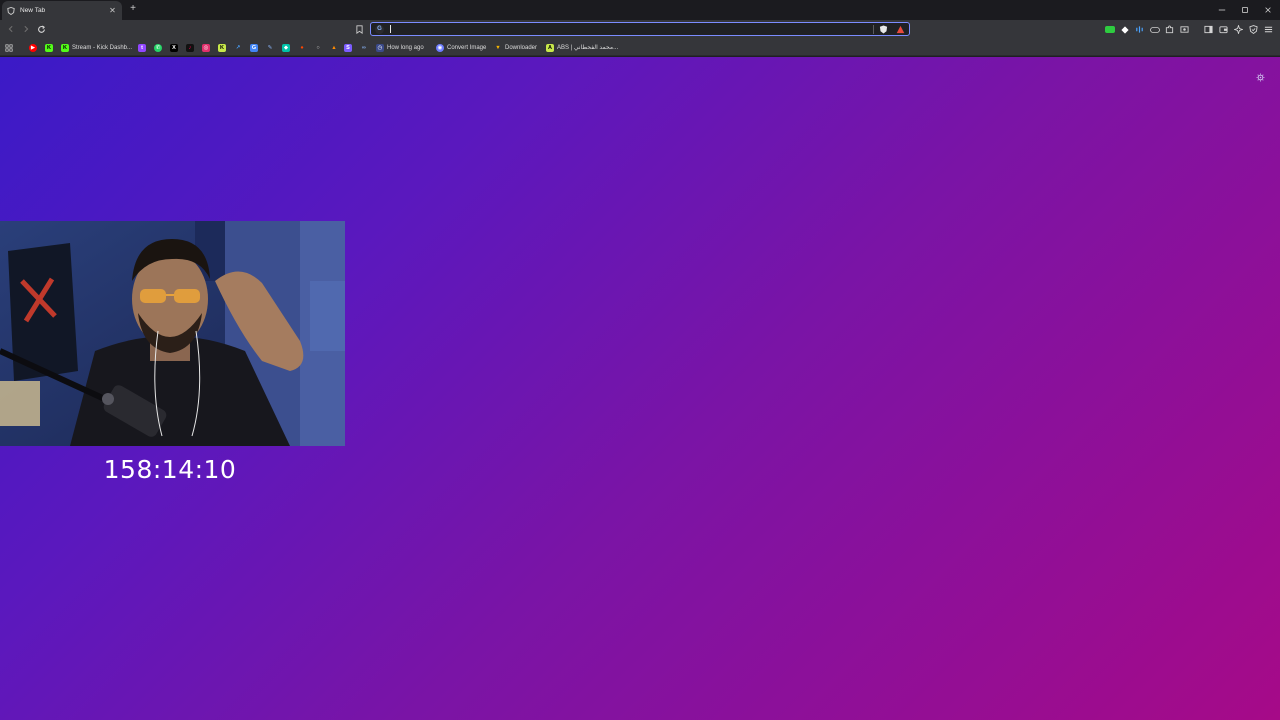 The image size is (1280, 720). Describe the element at coordinates (62, 10) in the screenshot. I see `tab-new-tab: New Tab ✕` at that location.